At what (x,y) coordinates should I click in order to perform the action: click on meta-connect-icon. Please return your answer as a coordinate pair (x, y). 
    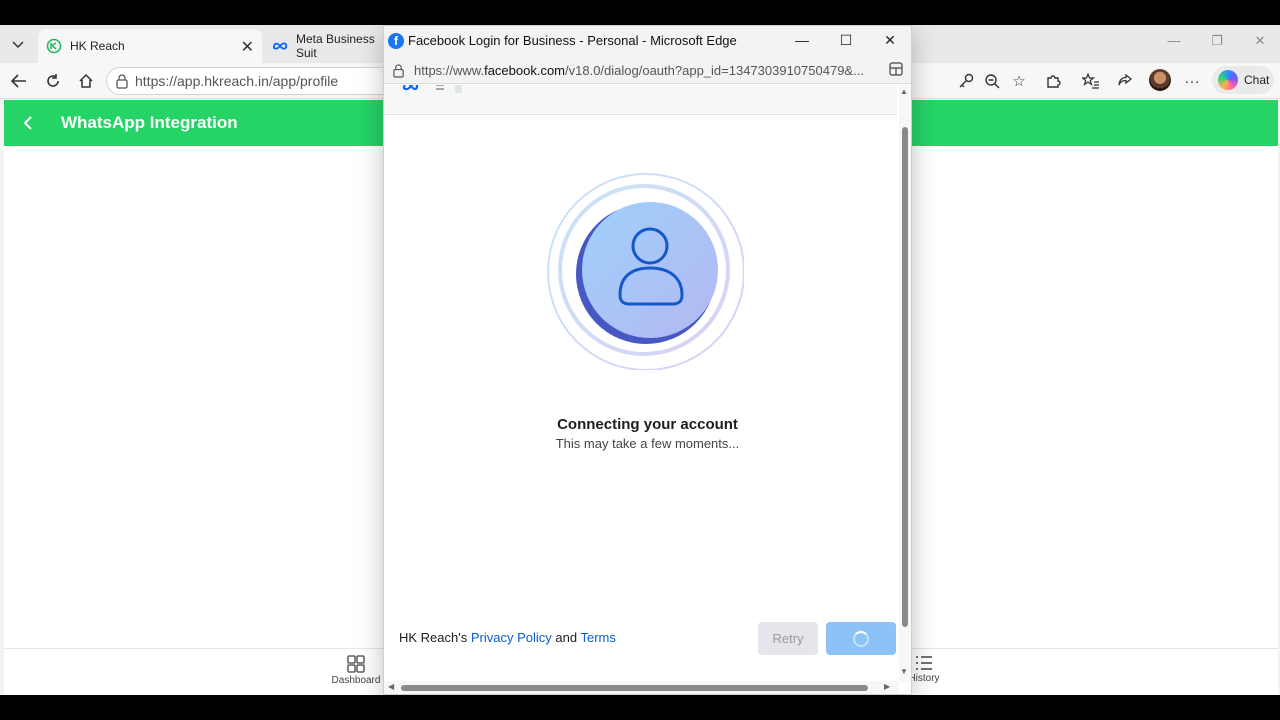
    Looking at the image, I should click on (432, 89).